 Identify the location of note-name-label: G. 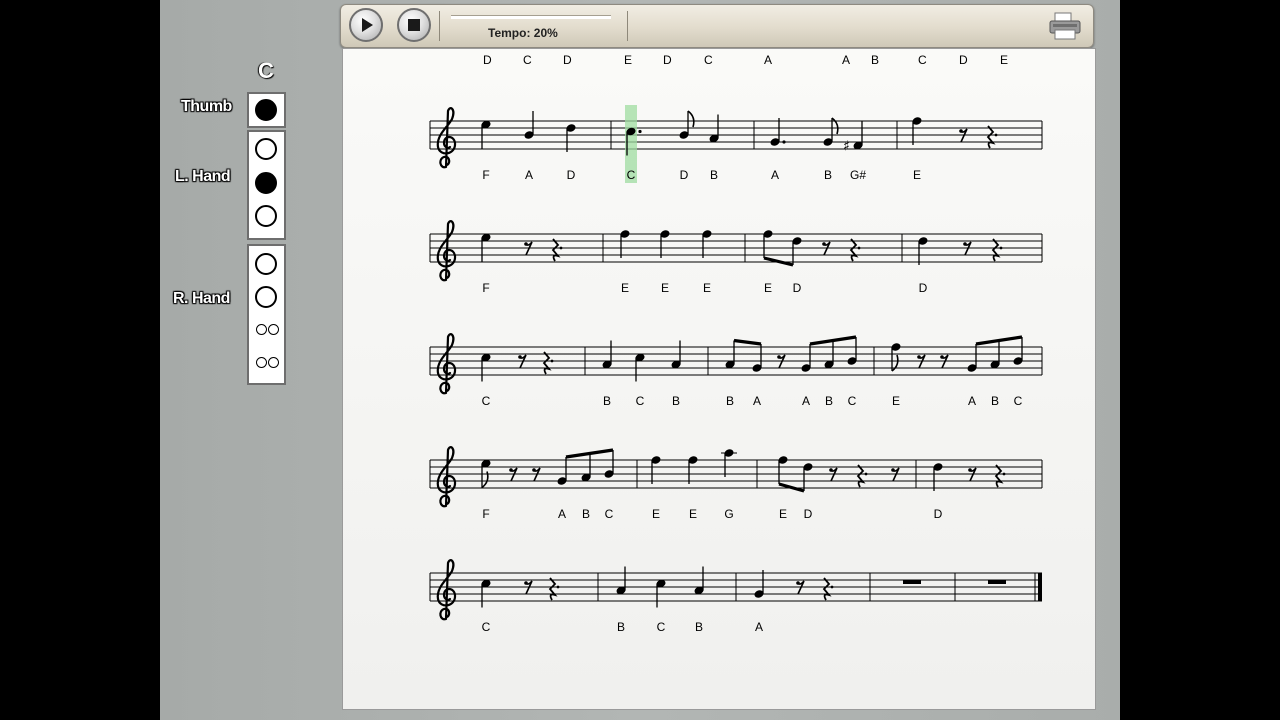
(728, 514).